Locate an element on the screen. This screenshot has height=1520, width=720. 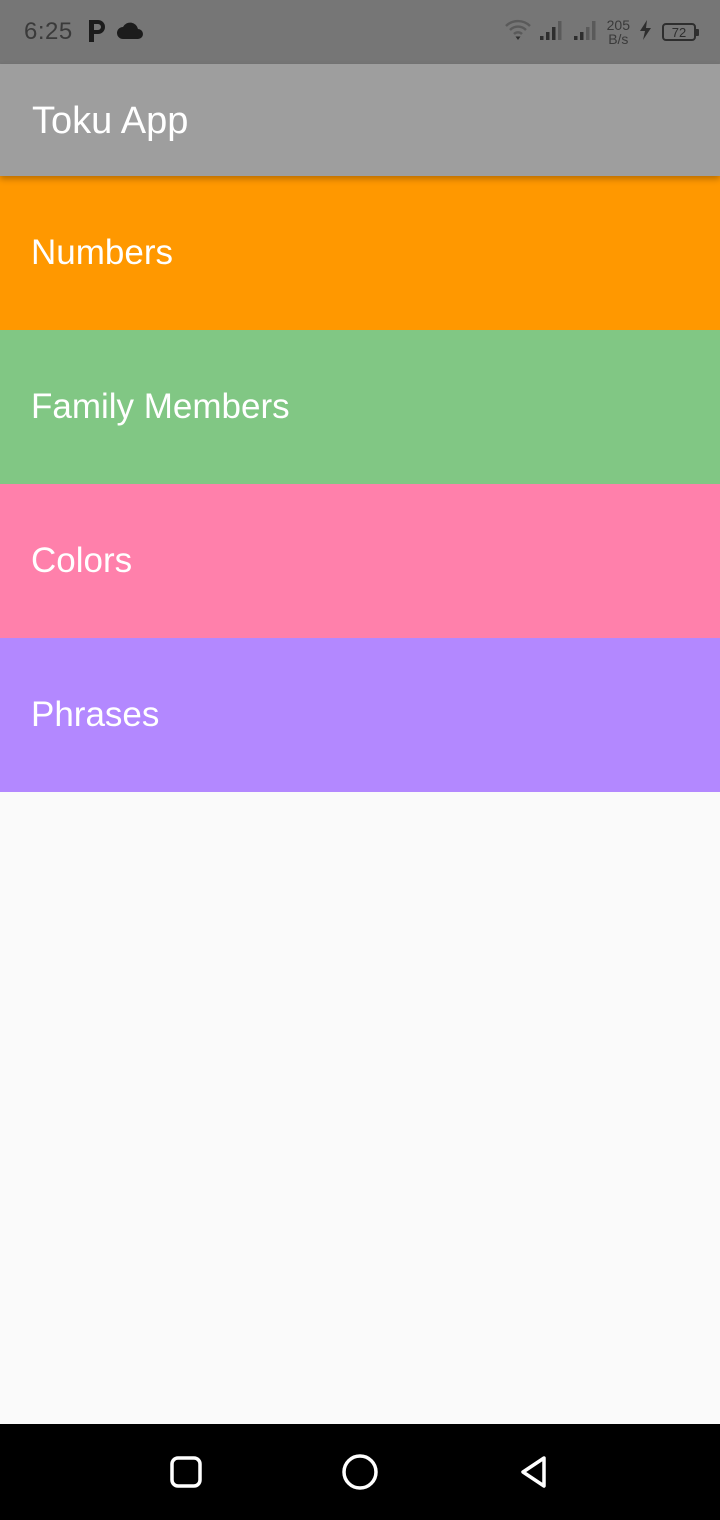
category-numbers: Numbers is located at coordinates (360, 253).